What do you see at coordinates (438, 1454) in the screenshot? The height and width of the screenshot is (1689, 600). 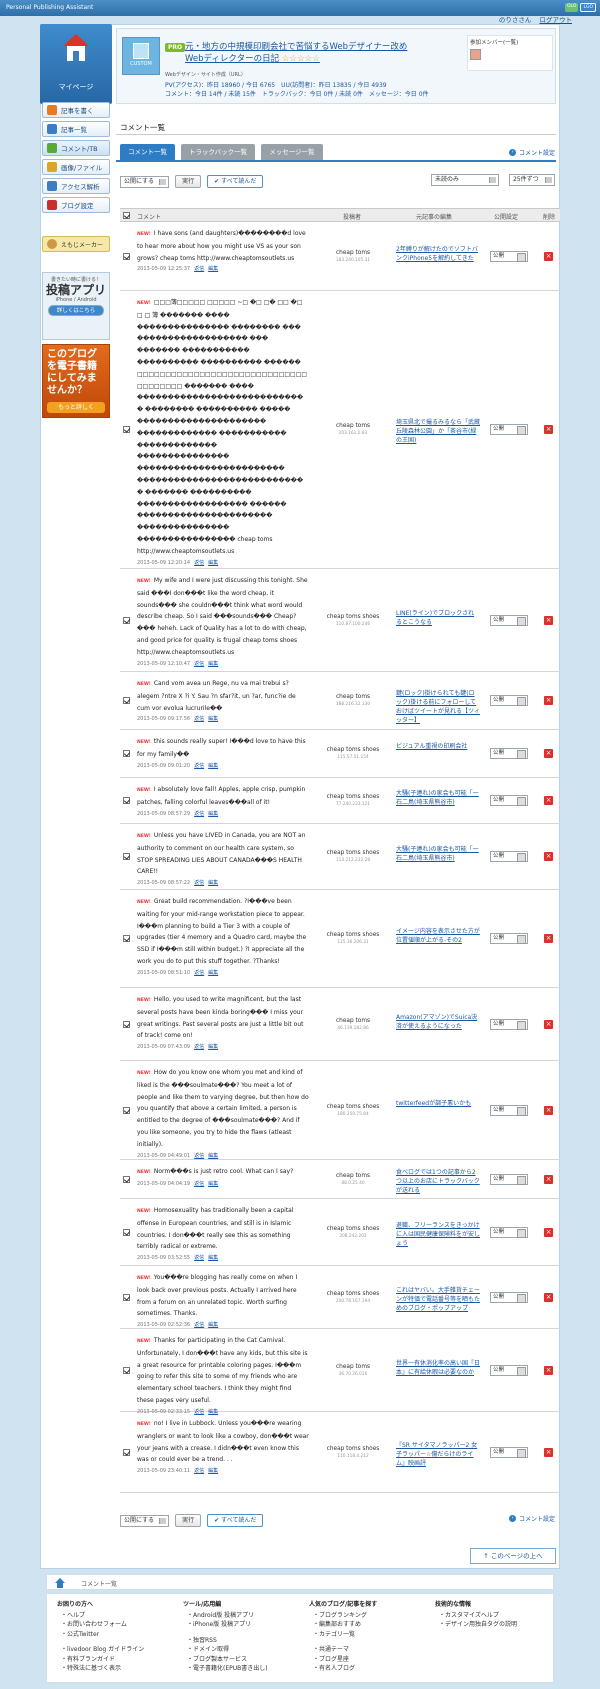 I see `source-article-link: 『SR サイタマノラッパー2 女子ラッパー☆傷だらけのライム』映画評` at bounding box center [438, 1454].